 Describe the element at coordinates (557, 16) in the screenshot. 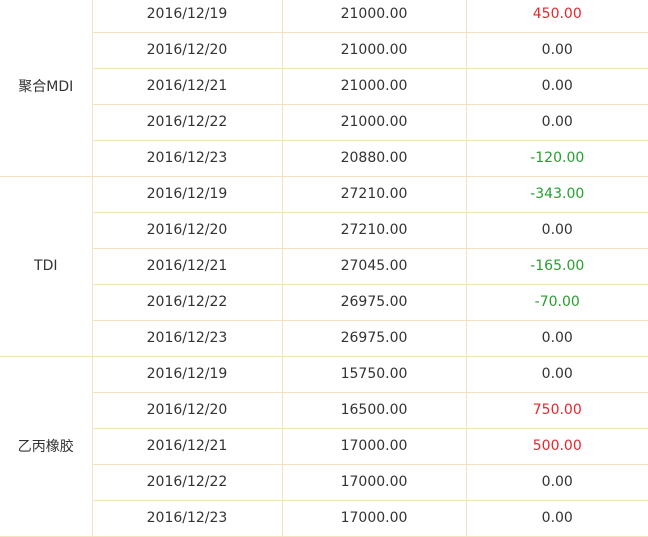

I see `change-cell: 450.00` at that location.